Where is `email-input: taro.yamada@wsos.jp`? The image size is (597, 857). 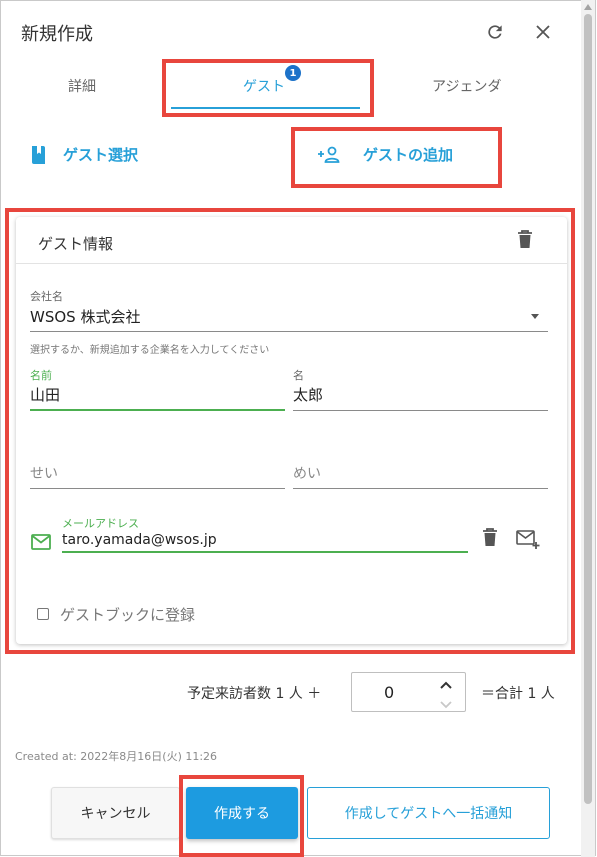 email-input: taro.yamada@wsos.jp is located at coordinates (139, 540).